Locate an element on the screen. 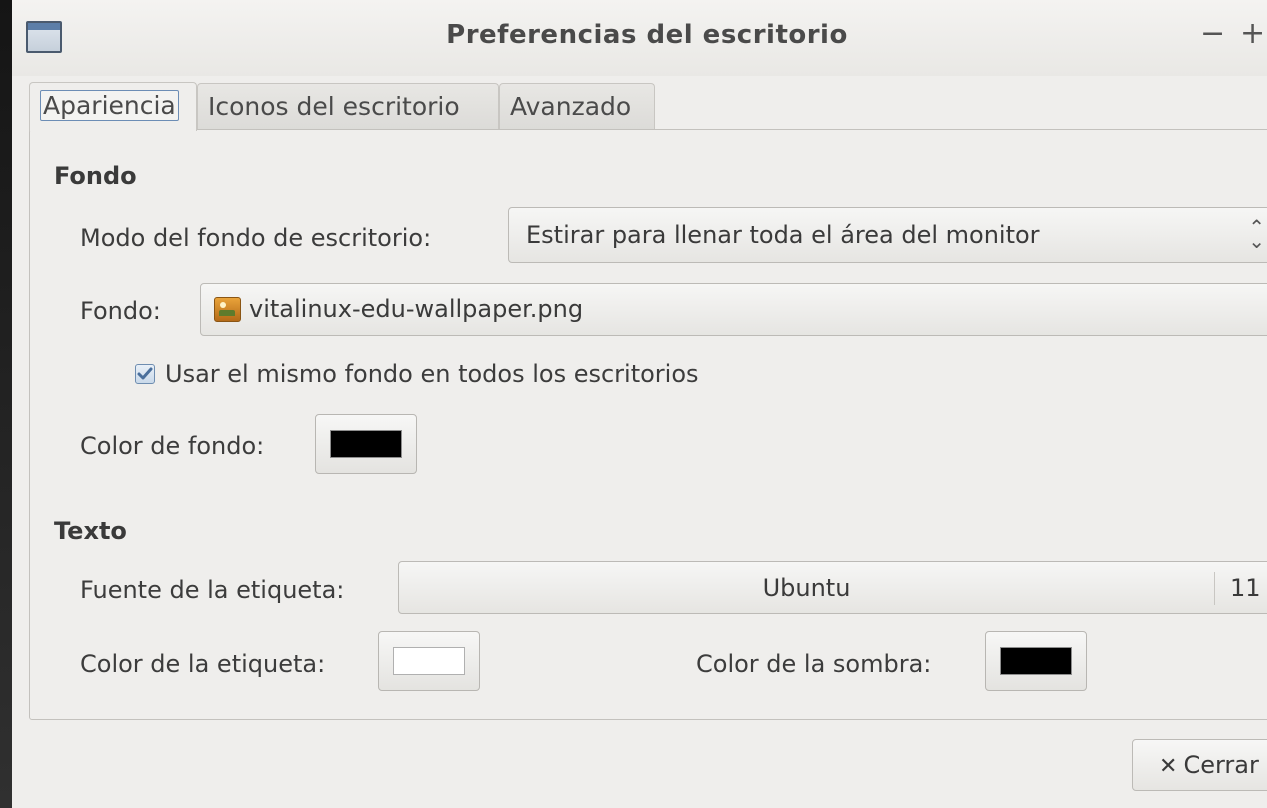 This screenshot has height=808, width=1267. close-icon: ✕ is located at coordinates (1168, 766).